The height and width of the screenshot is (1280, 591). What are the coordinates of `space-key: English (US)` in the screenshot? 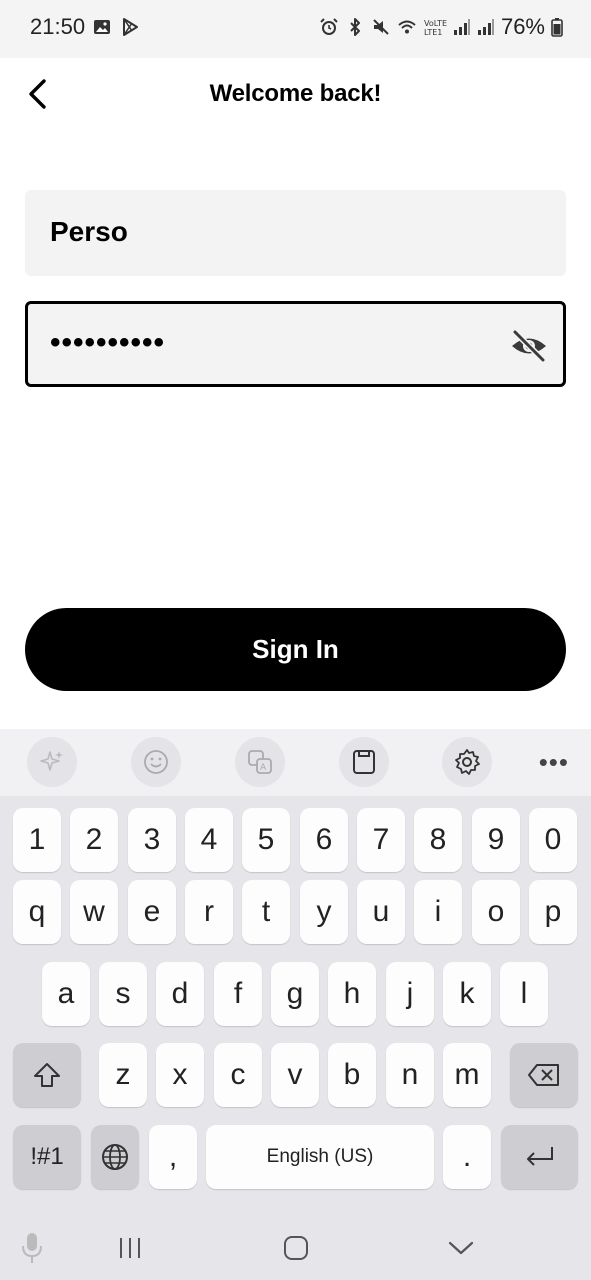 It's located at (320, 1157).